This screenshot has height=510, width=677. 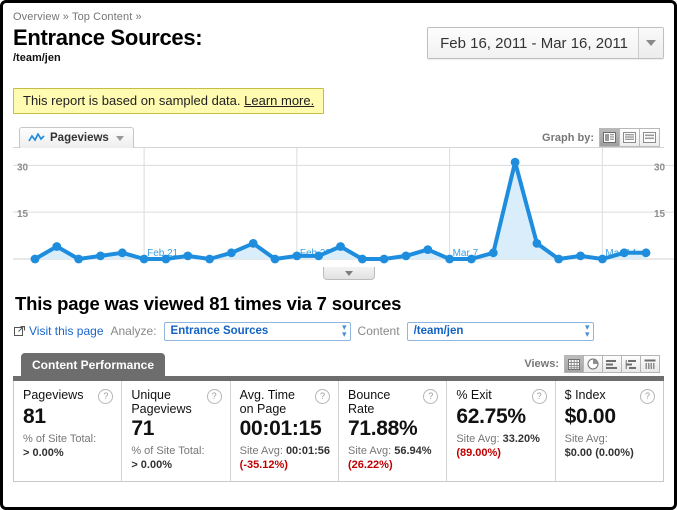 I want to click on analyze-select: Entrance Sources ▾ ▾, so click(x=257, y=331).